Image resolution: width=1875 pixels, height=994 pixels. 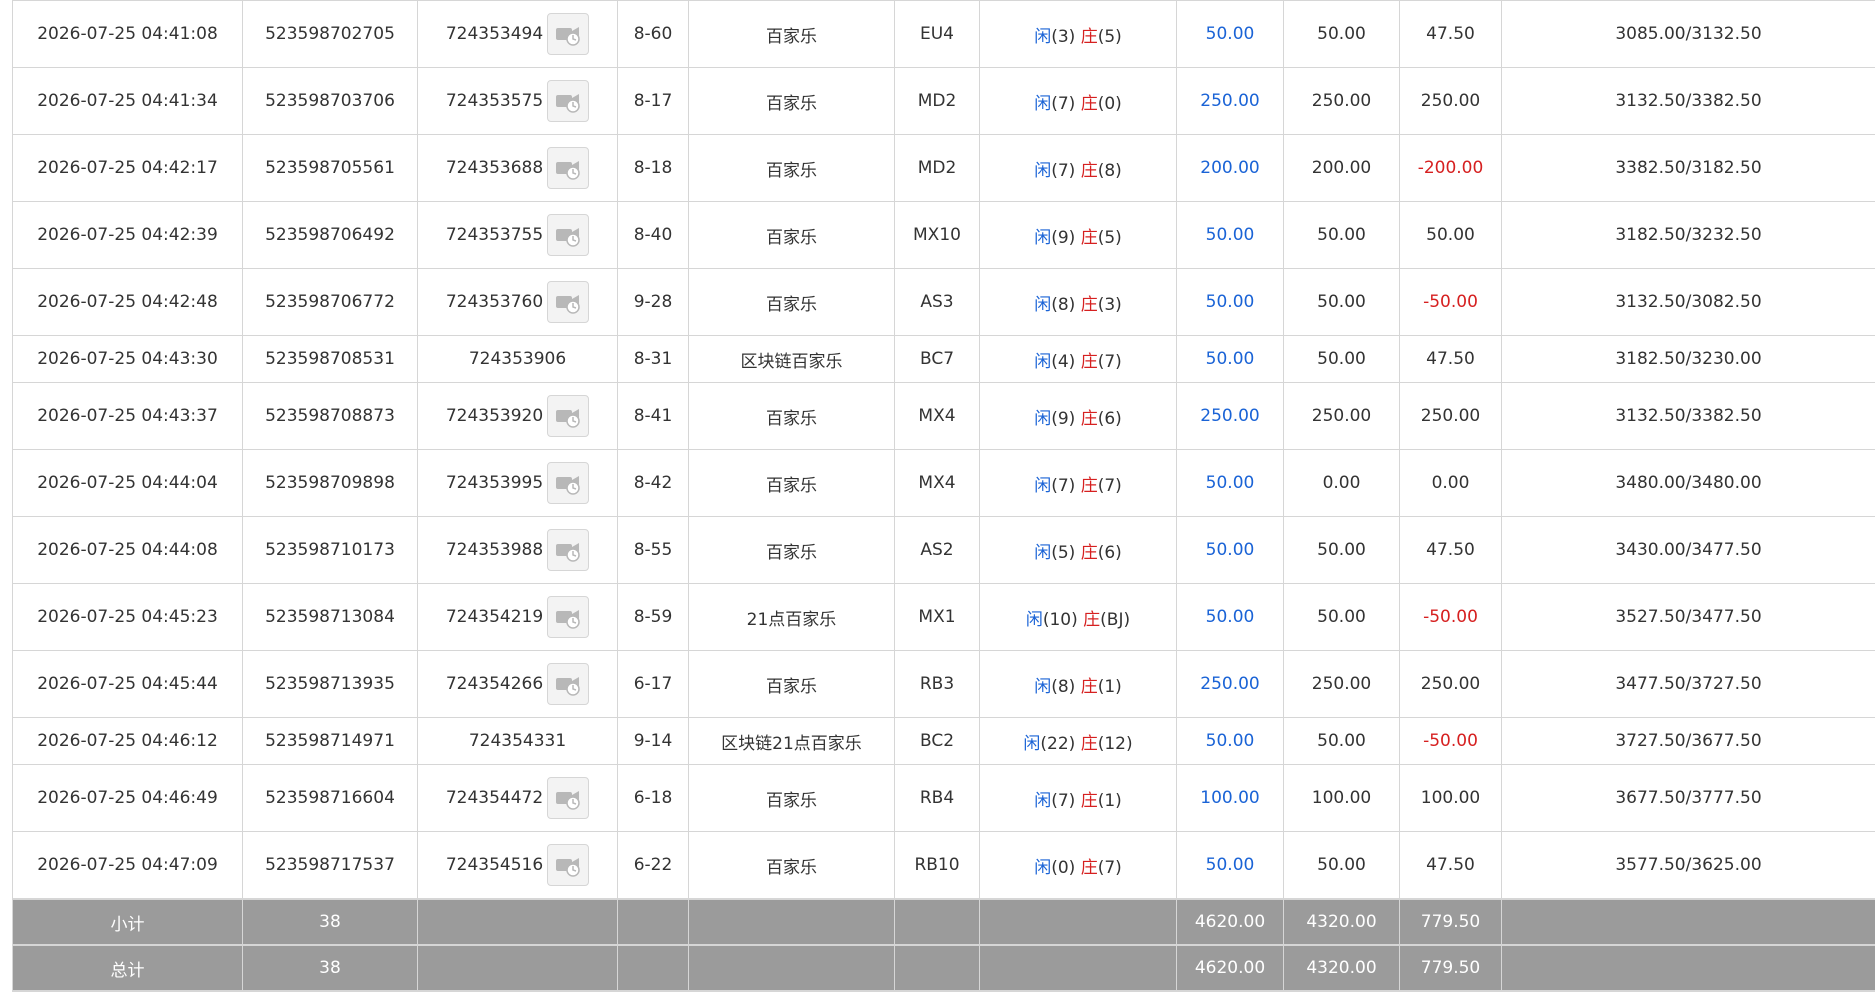 What do you see at coordinates (937, 922) in the screenshot?
I see `empty-cell` at bounding box center [937, 922].